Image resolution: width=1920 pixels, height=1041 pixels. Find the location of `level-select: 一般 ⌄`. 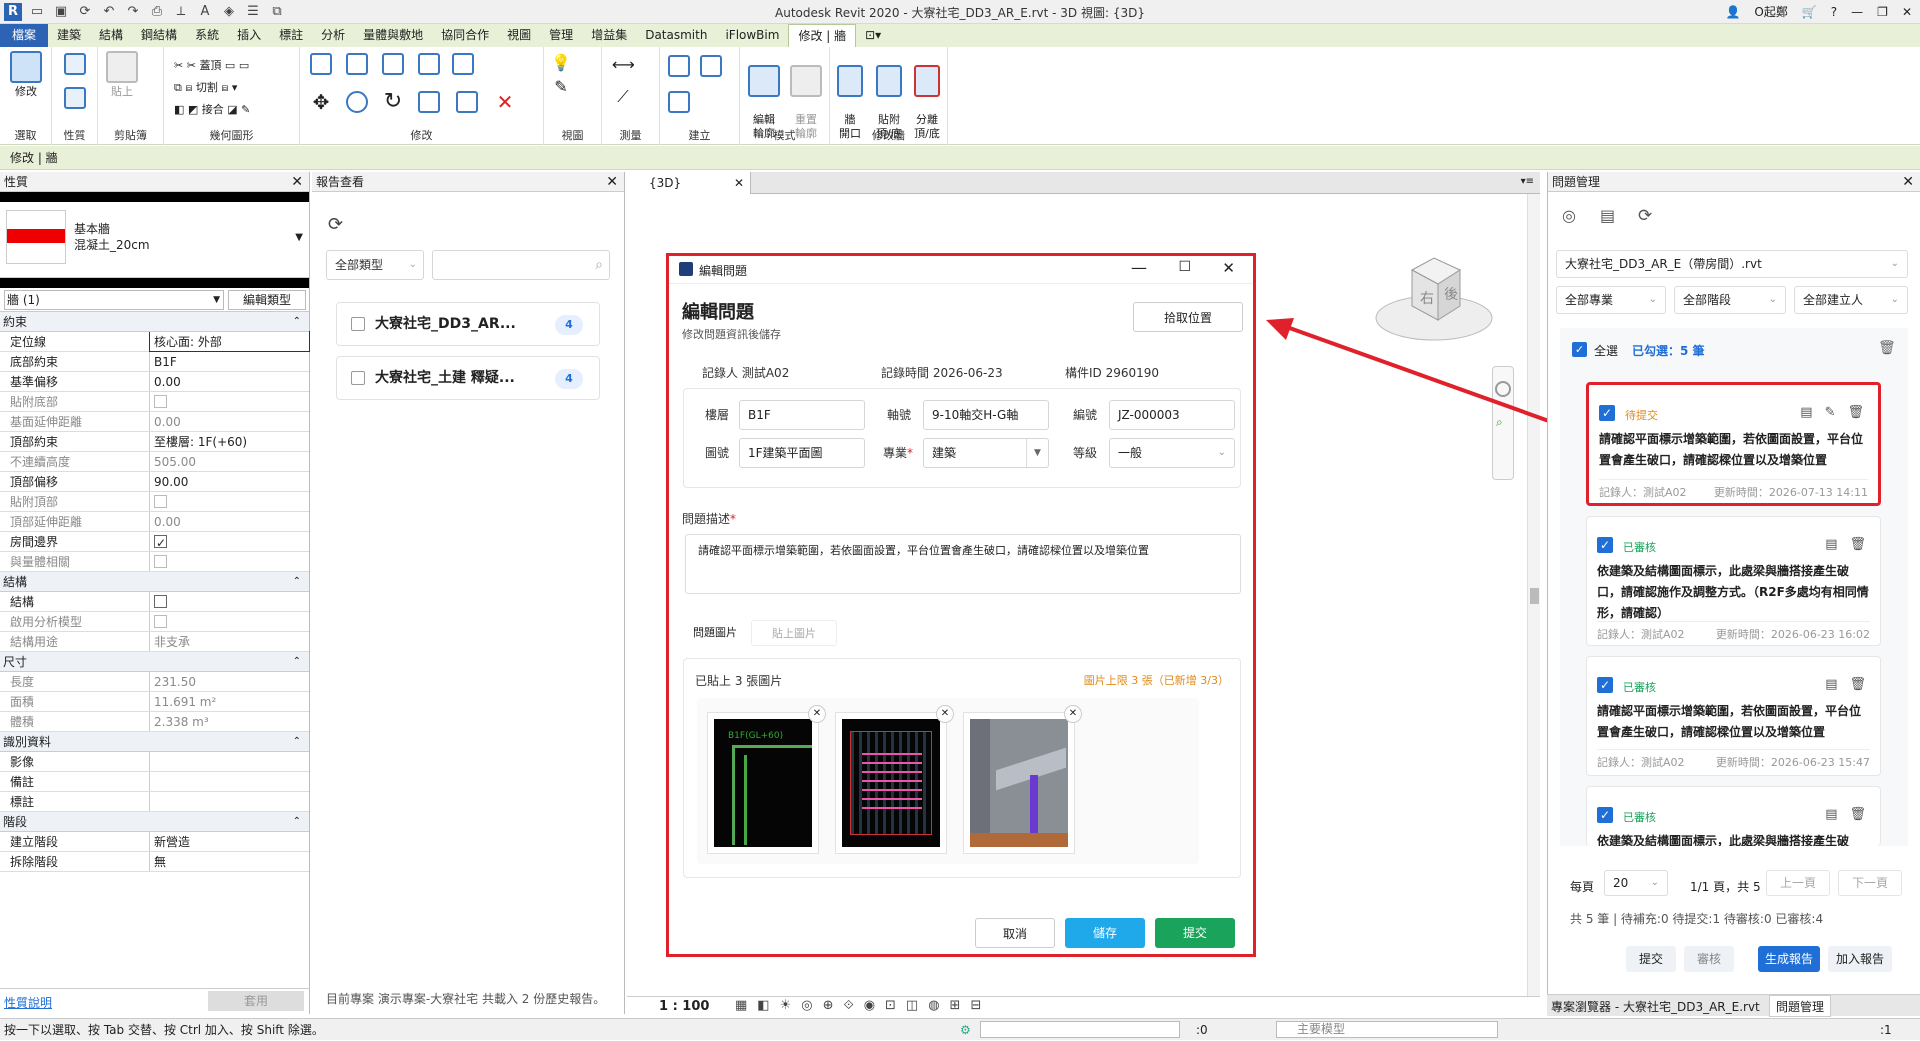

level-select: 一般 ⌄ is located at coordinates (1172, 453).